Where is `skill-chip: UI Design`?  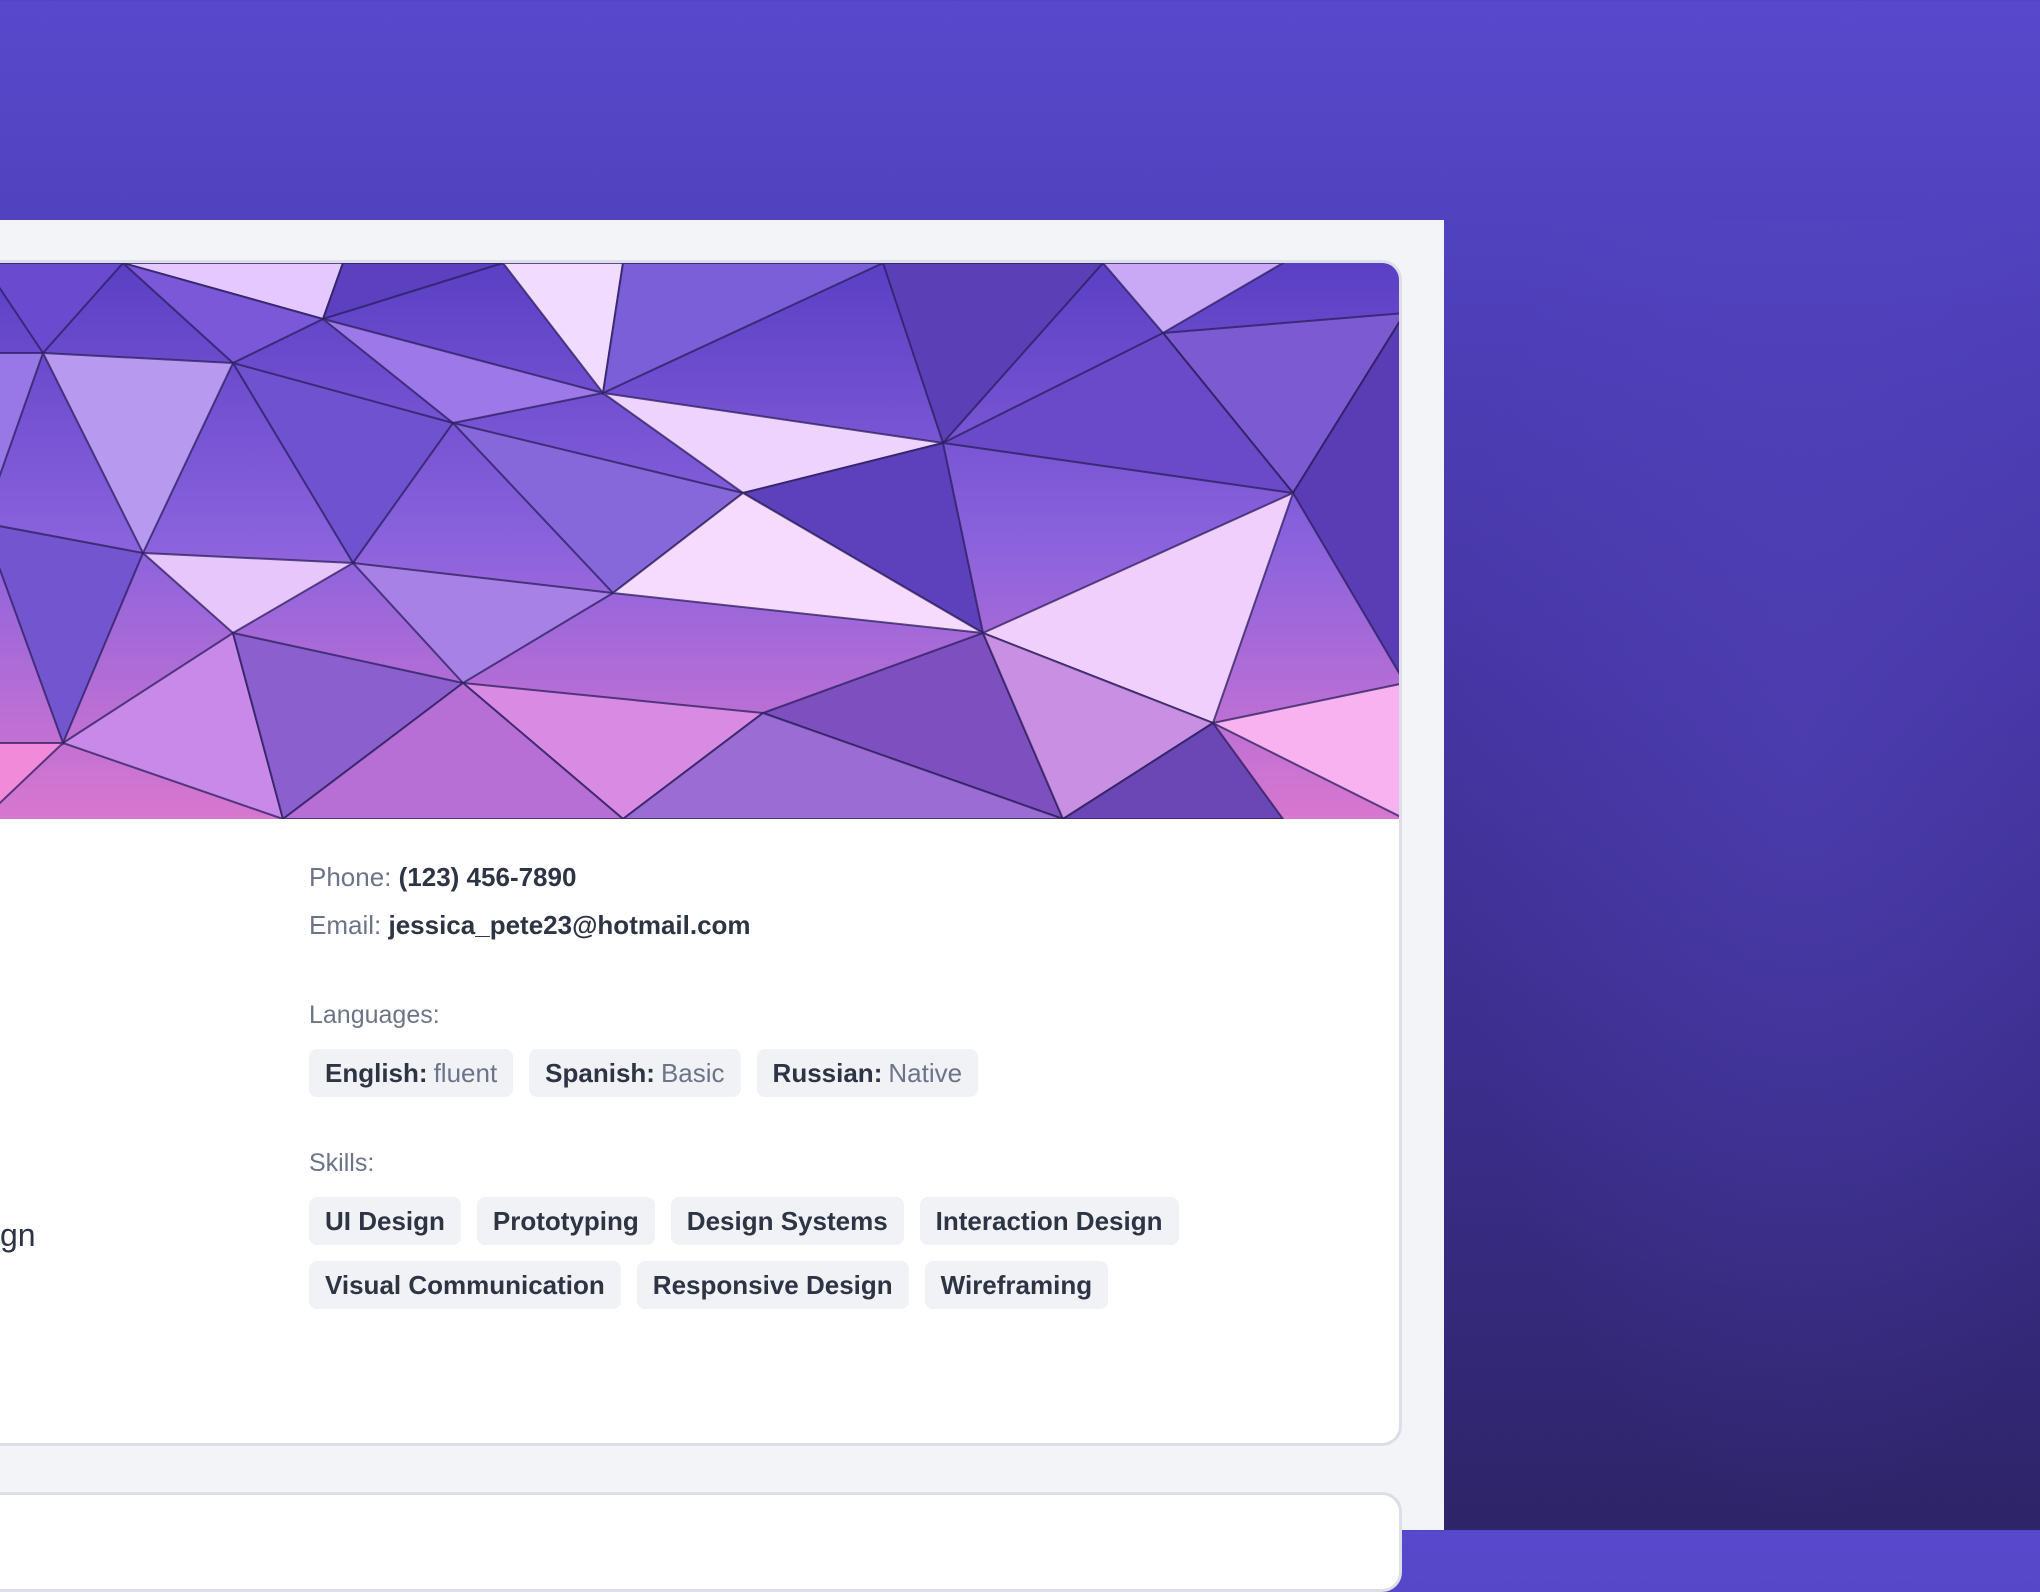
skill-chip: UI Design is located at coordinates (385, 1221).